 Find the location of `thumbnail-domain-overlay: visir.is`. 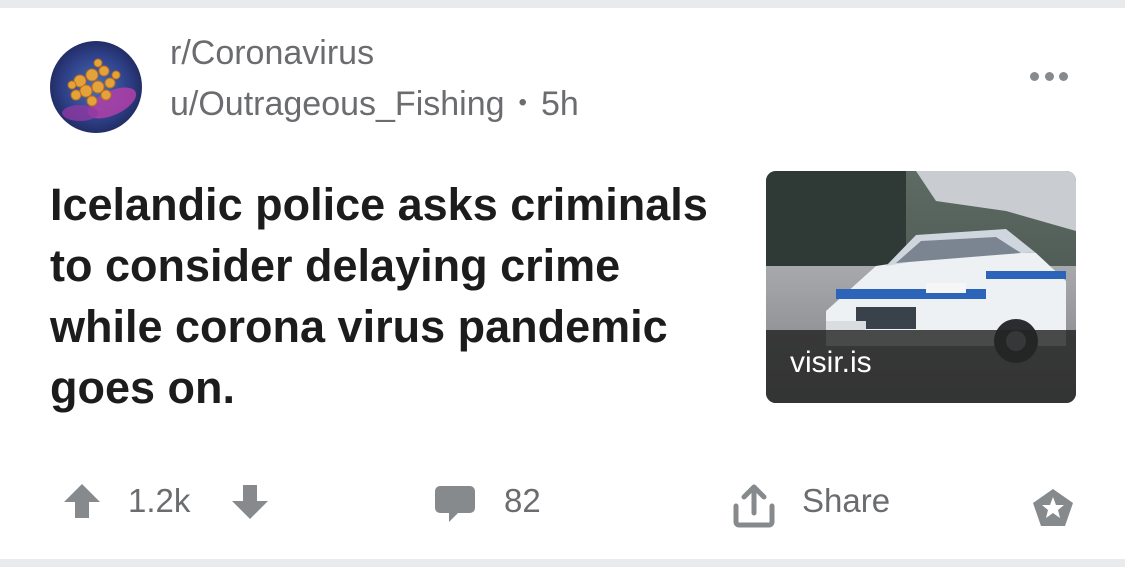

thumbnail-domain-overlay: visir.is is located at coordinates (921, 366).